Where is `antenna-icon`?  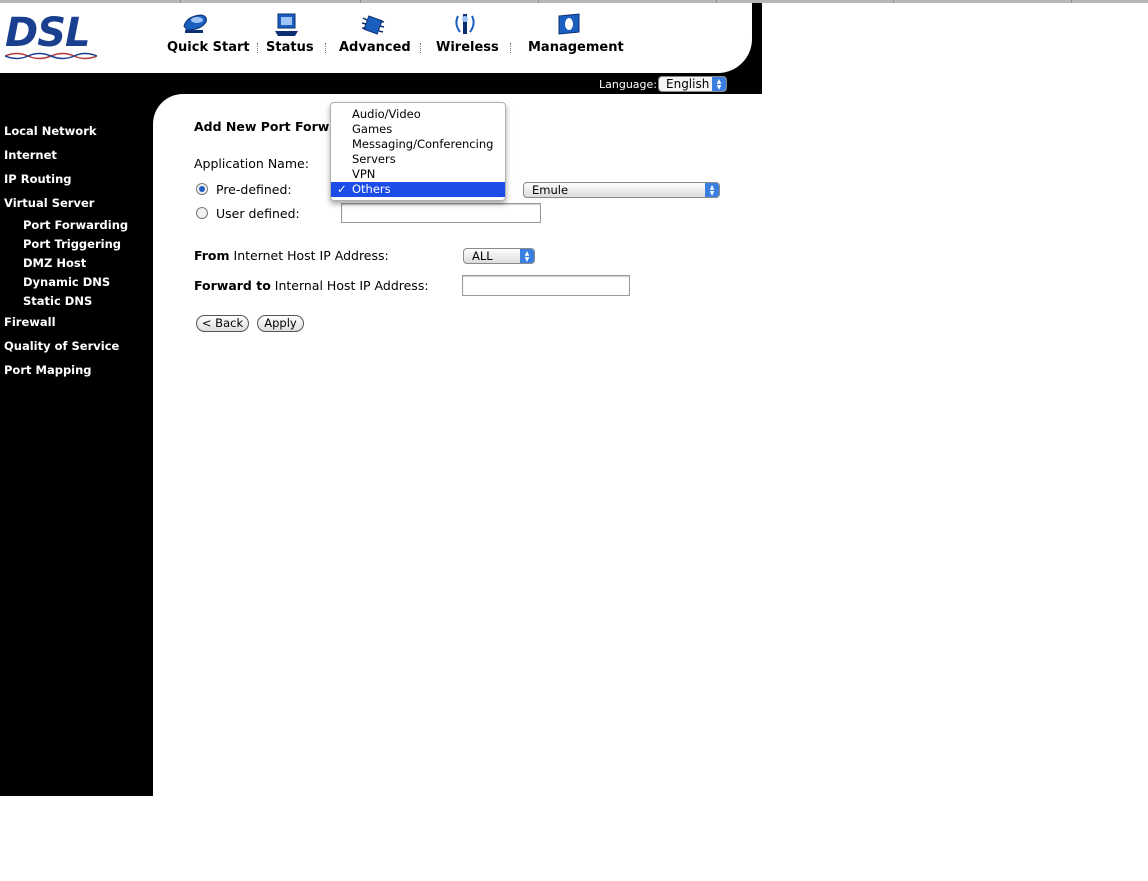 antenna-icon is located at coordinates (465, 24).